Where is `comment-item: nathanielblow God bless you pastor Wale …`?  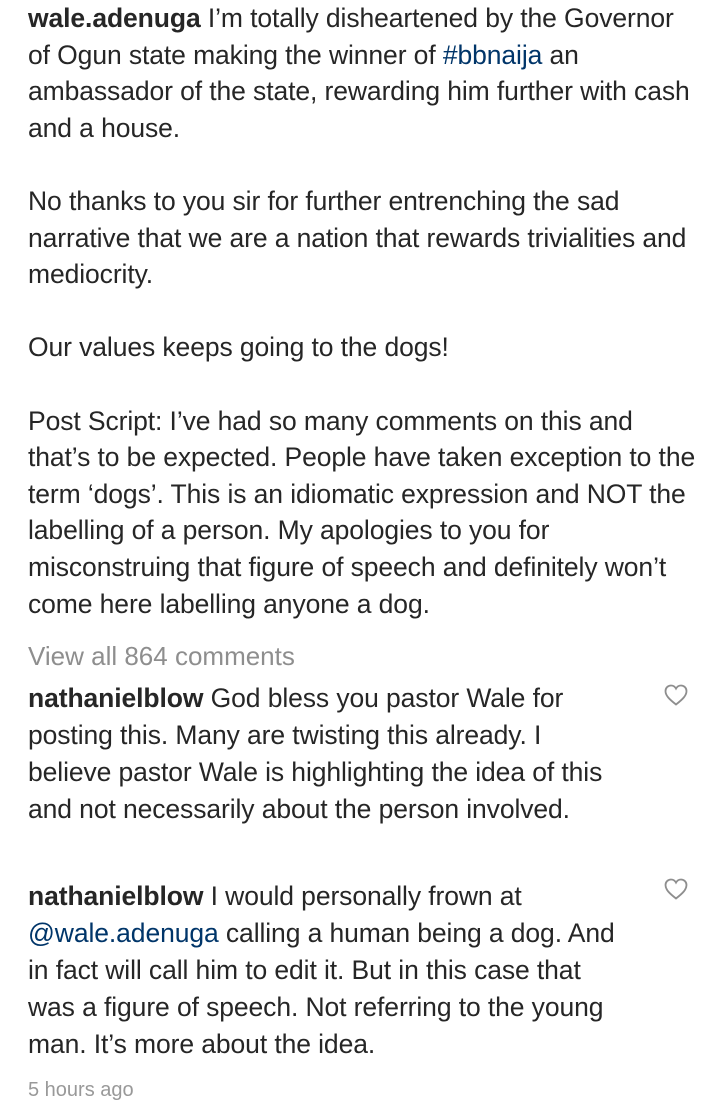 comment-item: nathanielblow God bless you pastor Wale … is located at coordinates (328, 754).